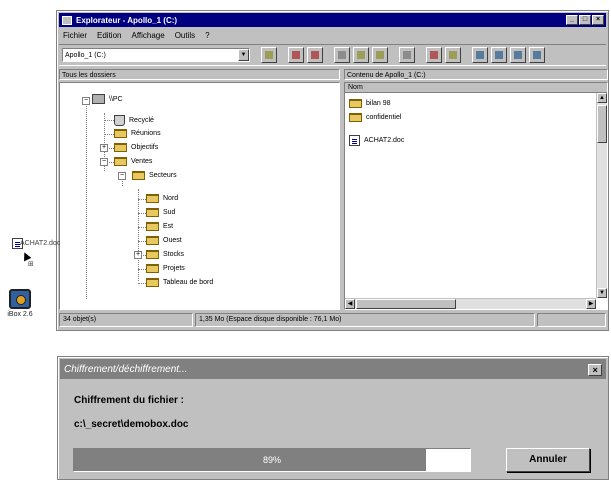 Image resolution: width=611 pixels, height=481 pixels. What do you see at coordinates (107, 99) in the screenshot?
I see `tree-item-root: \\PC` at bounding box center [107, 99].